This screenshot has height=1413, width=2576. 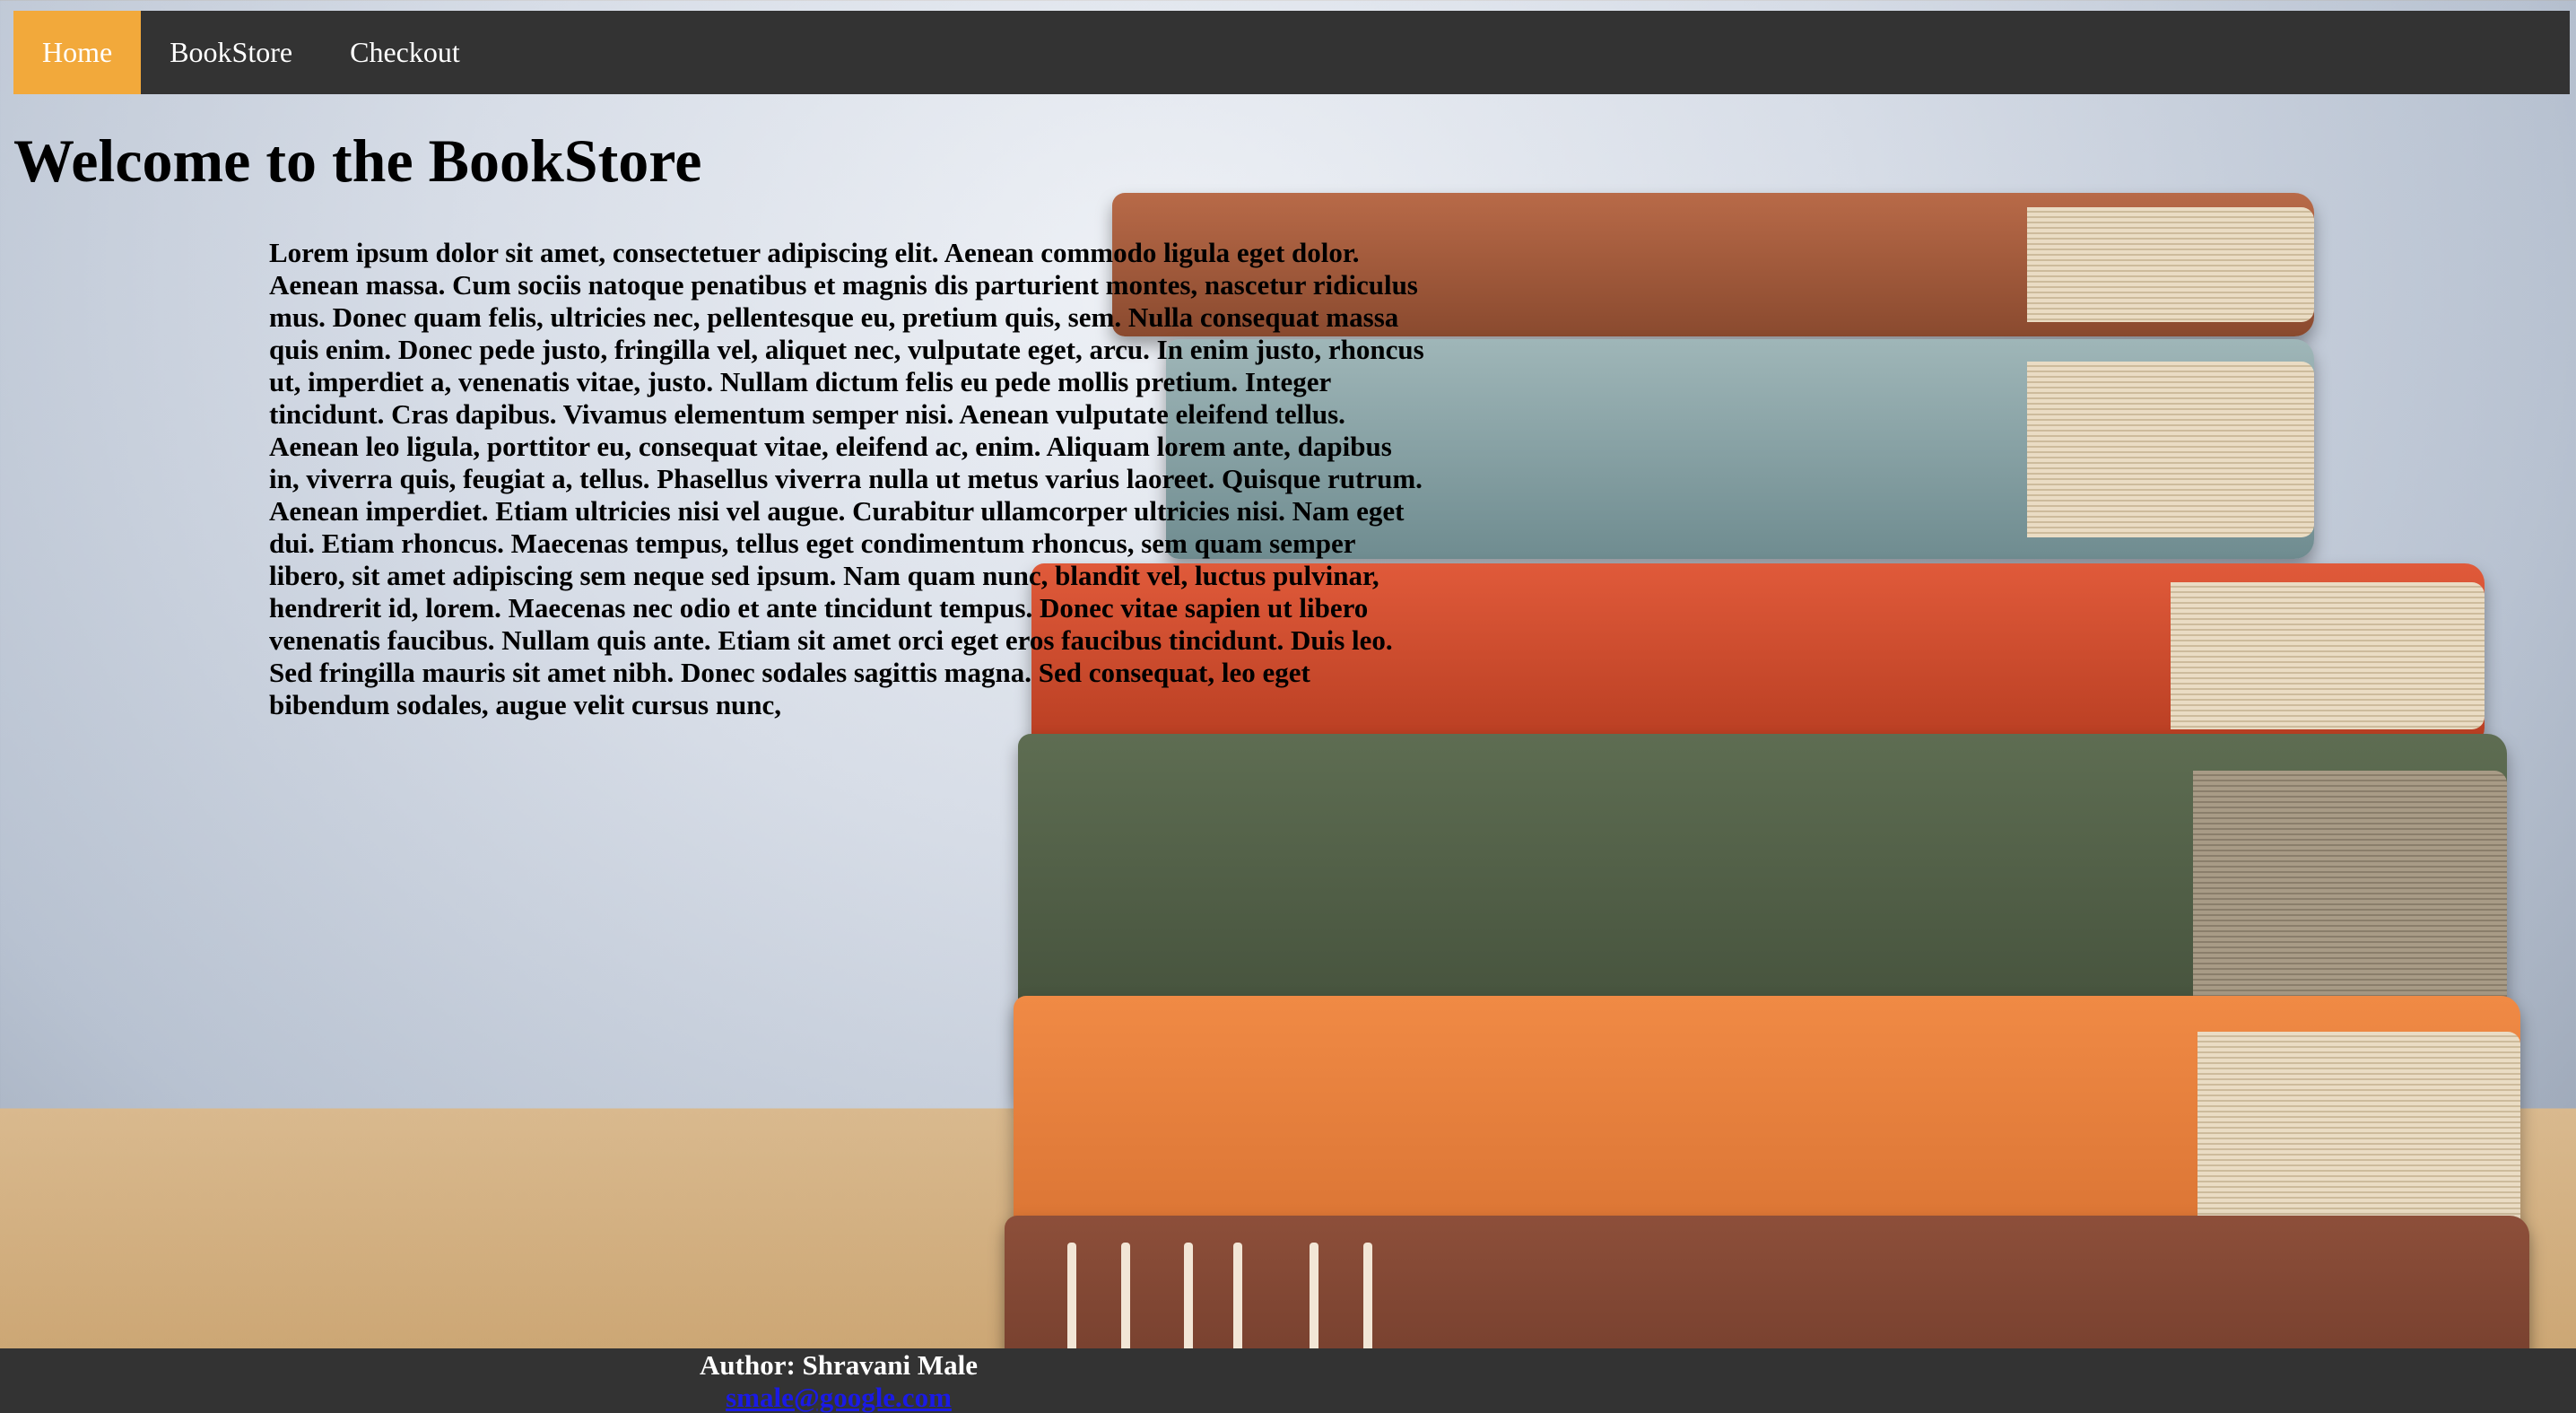 What do you see at coordinates (839, 1365) in the screenshot?
I see `author-name: Author: Shravani Male` at bounding box center [839, 1365].